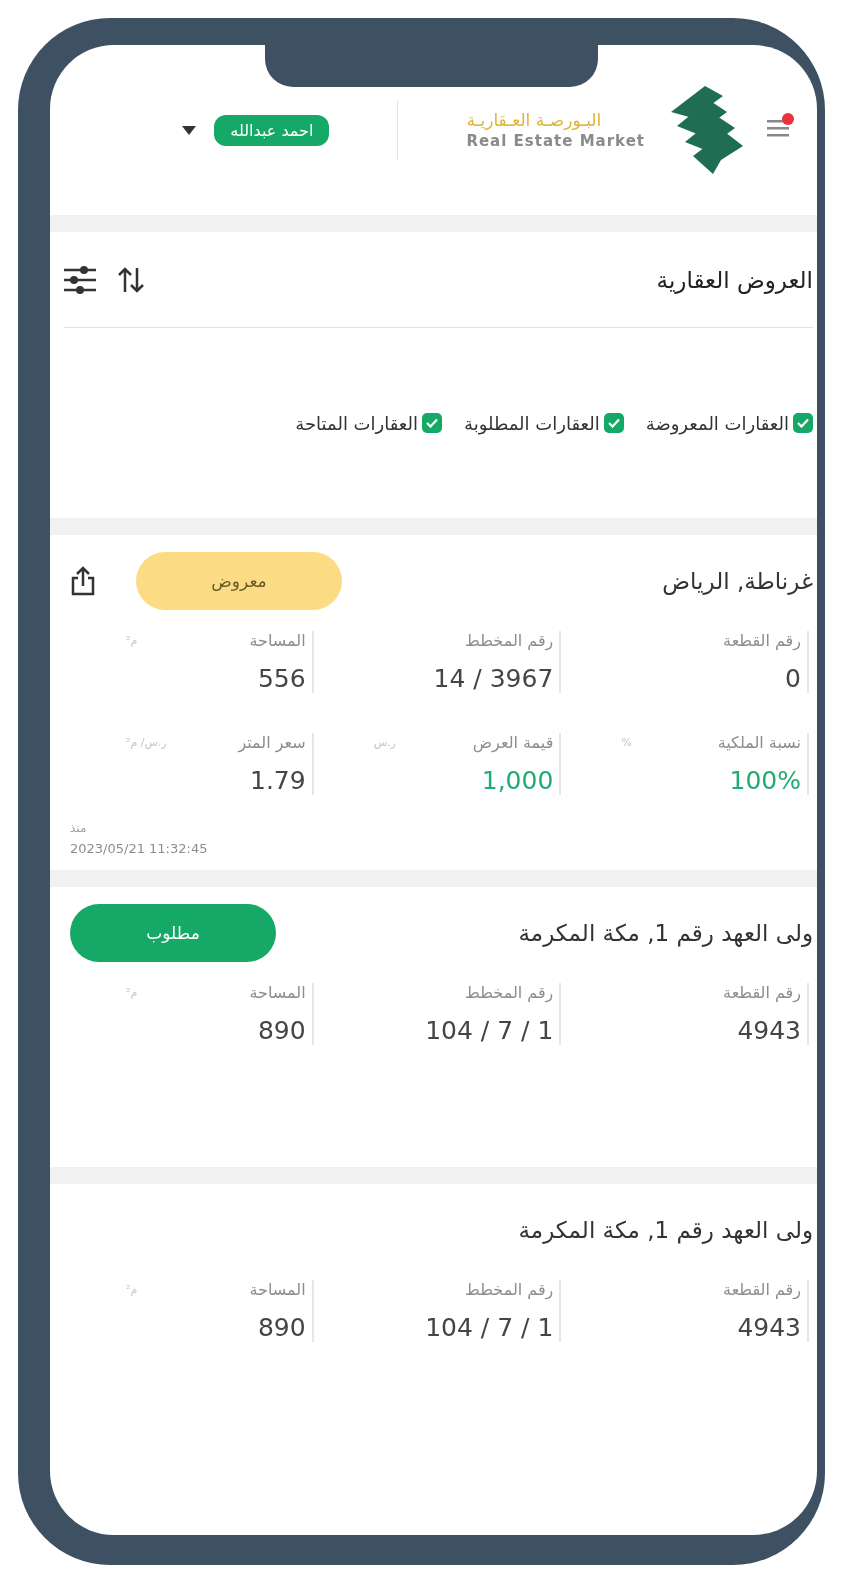 This screenshot has height=1573, width=843. What do you see at coordinates (626, 742) in the screenshot?
I see `field-unit: %` at bounding box center [626, 742].